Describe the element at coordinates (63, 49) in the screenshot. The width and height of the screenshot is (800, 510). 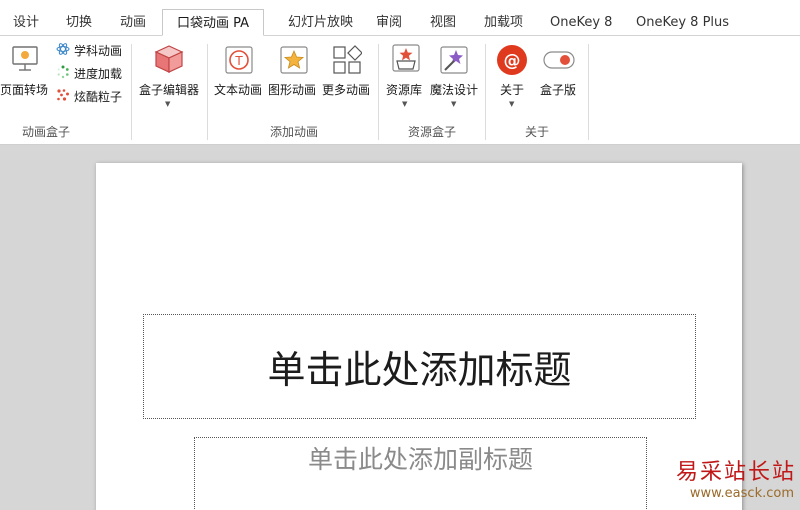
I see `atom-icon` at that location.